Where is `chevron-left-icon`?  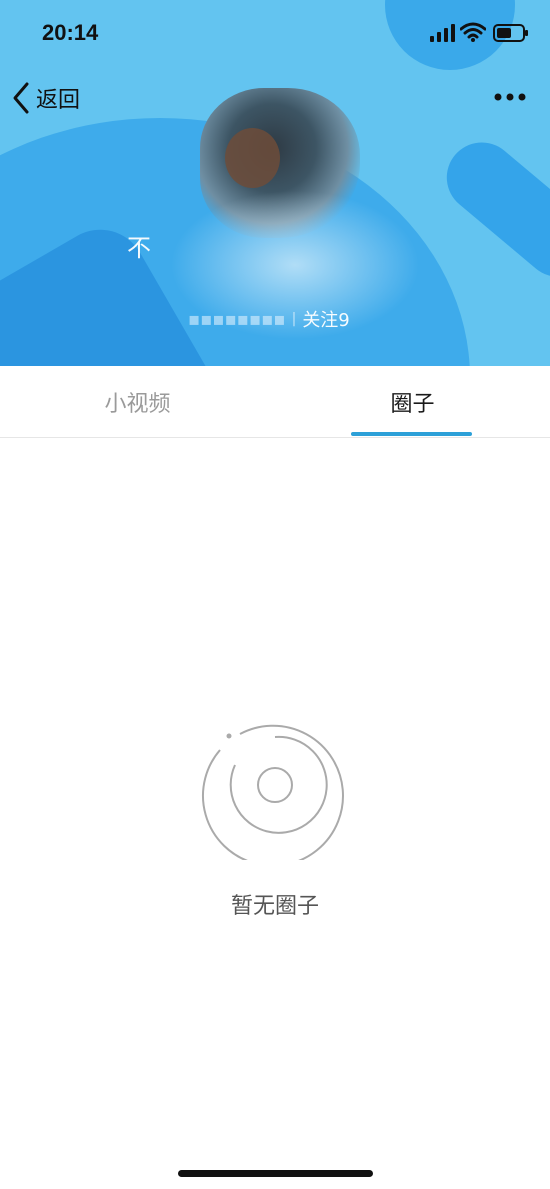
chevron-left-icon is located at coordinates (21, 98).